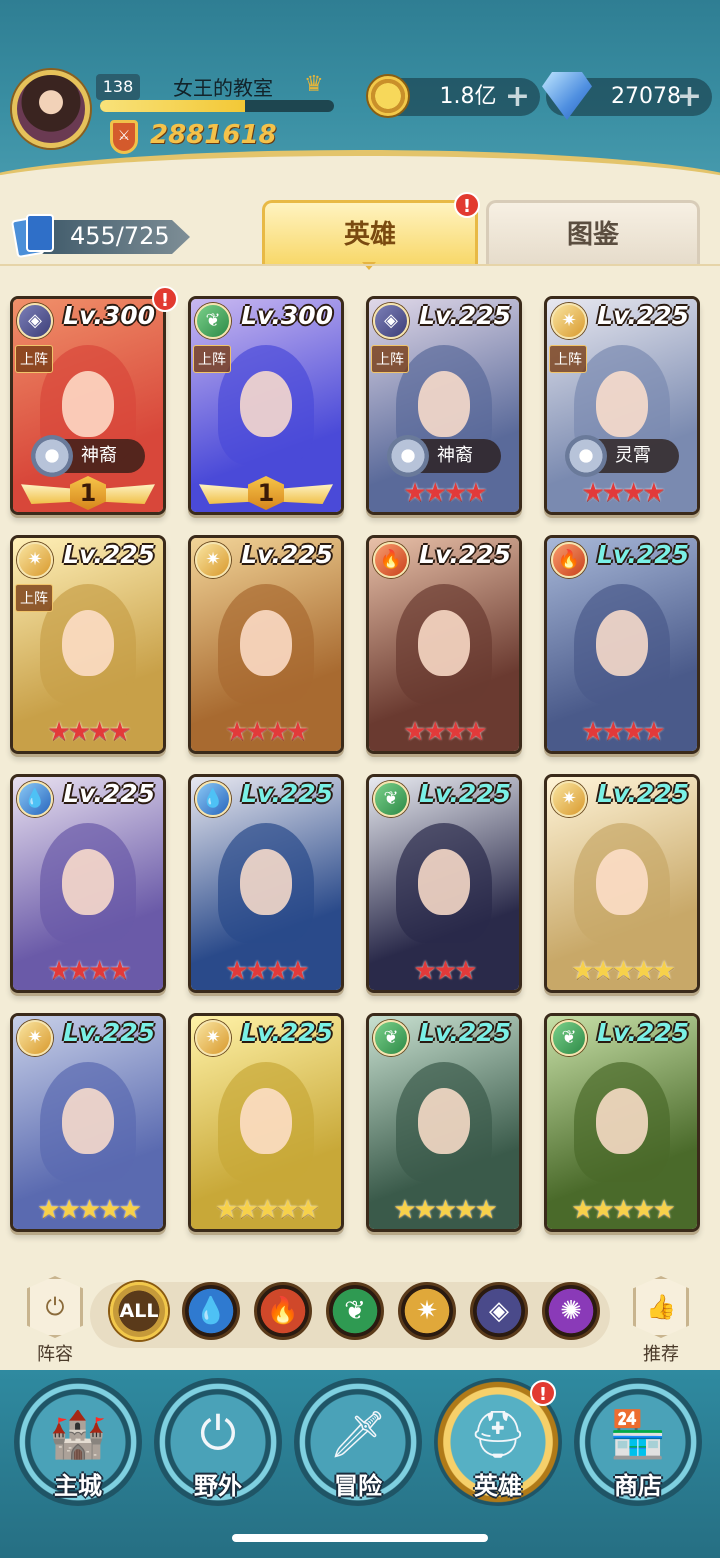 The width and height of the screenshot is (720, 1558). I want to click on filter-shadow-button: ◈, so click(499, 1311).